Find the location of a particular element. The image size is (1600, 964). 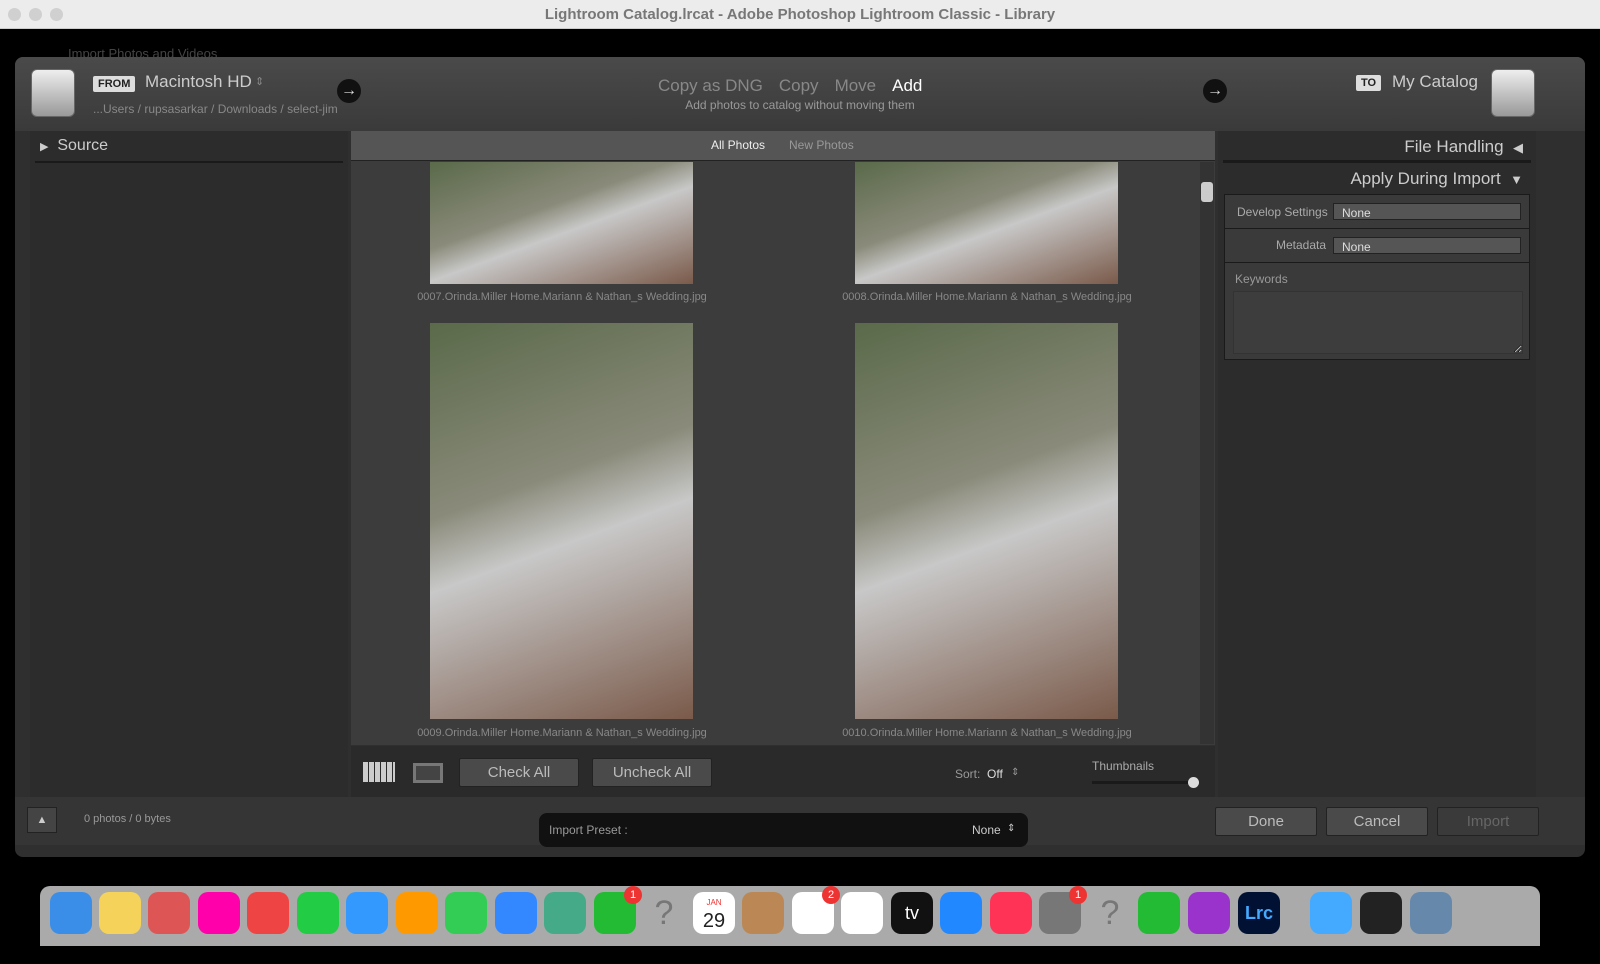

dock-whatsapp-icon is located at coordinates (318, 913).